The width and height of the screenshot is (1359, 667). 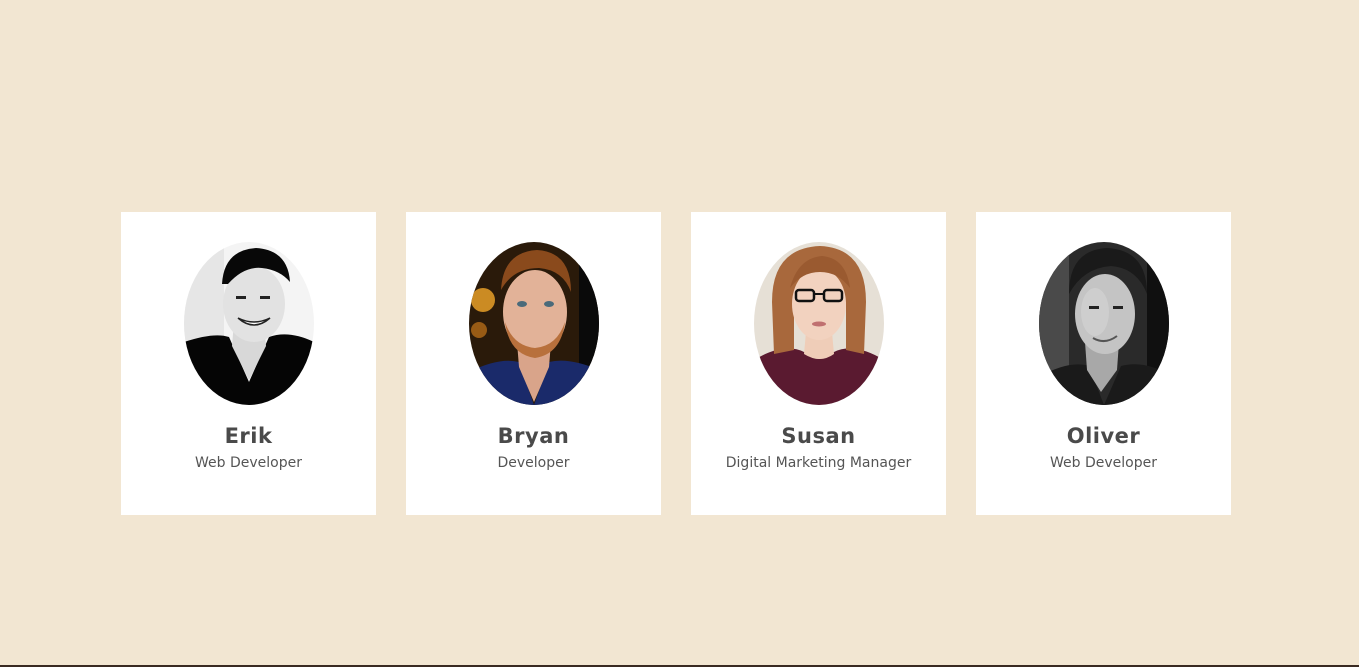 What do you see at coordinates (533, 436) in the screenshot?
I see `member-name: Bryan` at bounding box center [533, 436].